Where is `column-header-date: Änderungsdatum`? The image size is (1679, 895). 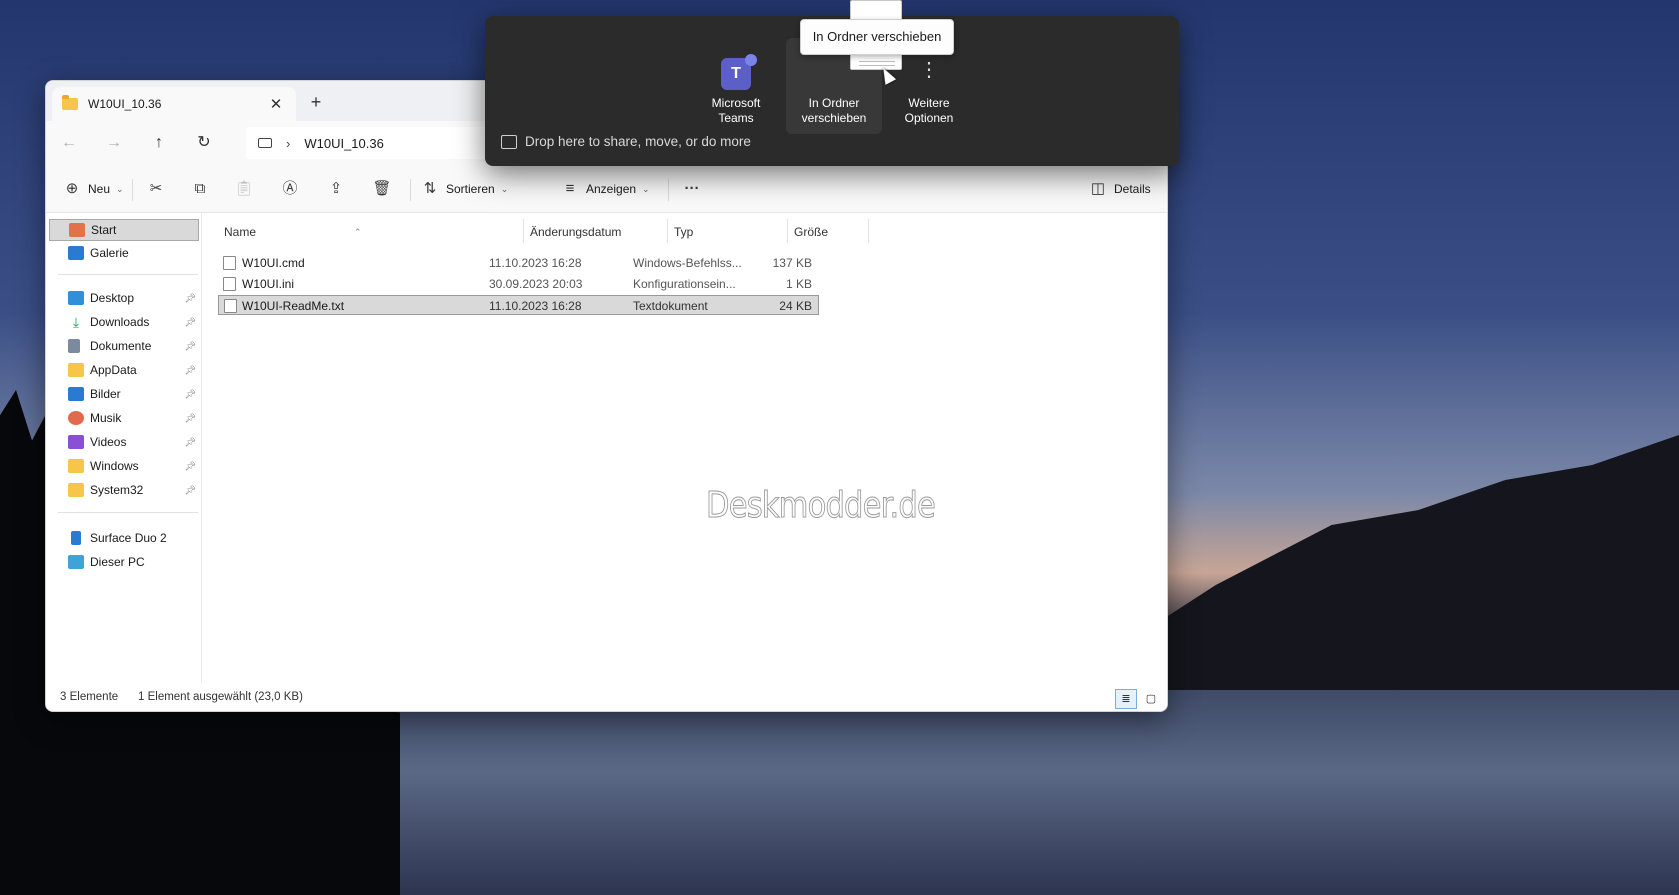
column-header-date: Änderungsdatum is located at coordinates (595, 232).